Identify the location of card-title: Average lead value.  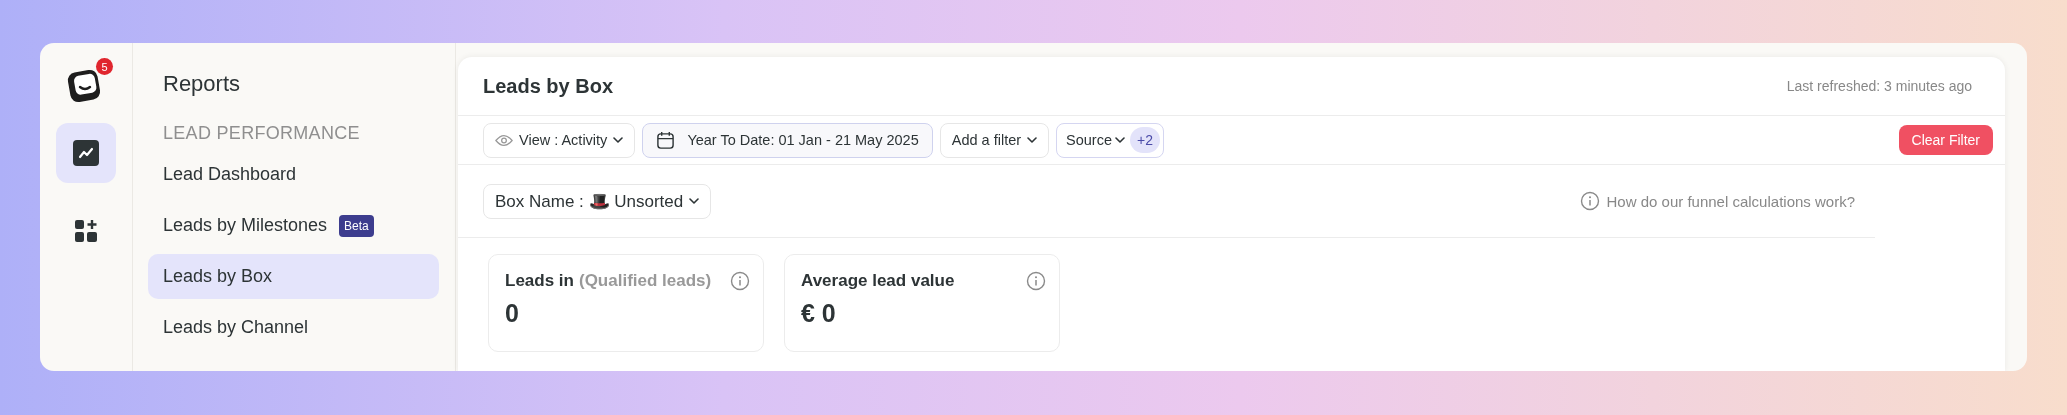
(878, 281).